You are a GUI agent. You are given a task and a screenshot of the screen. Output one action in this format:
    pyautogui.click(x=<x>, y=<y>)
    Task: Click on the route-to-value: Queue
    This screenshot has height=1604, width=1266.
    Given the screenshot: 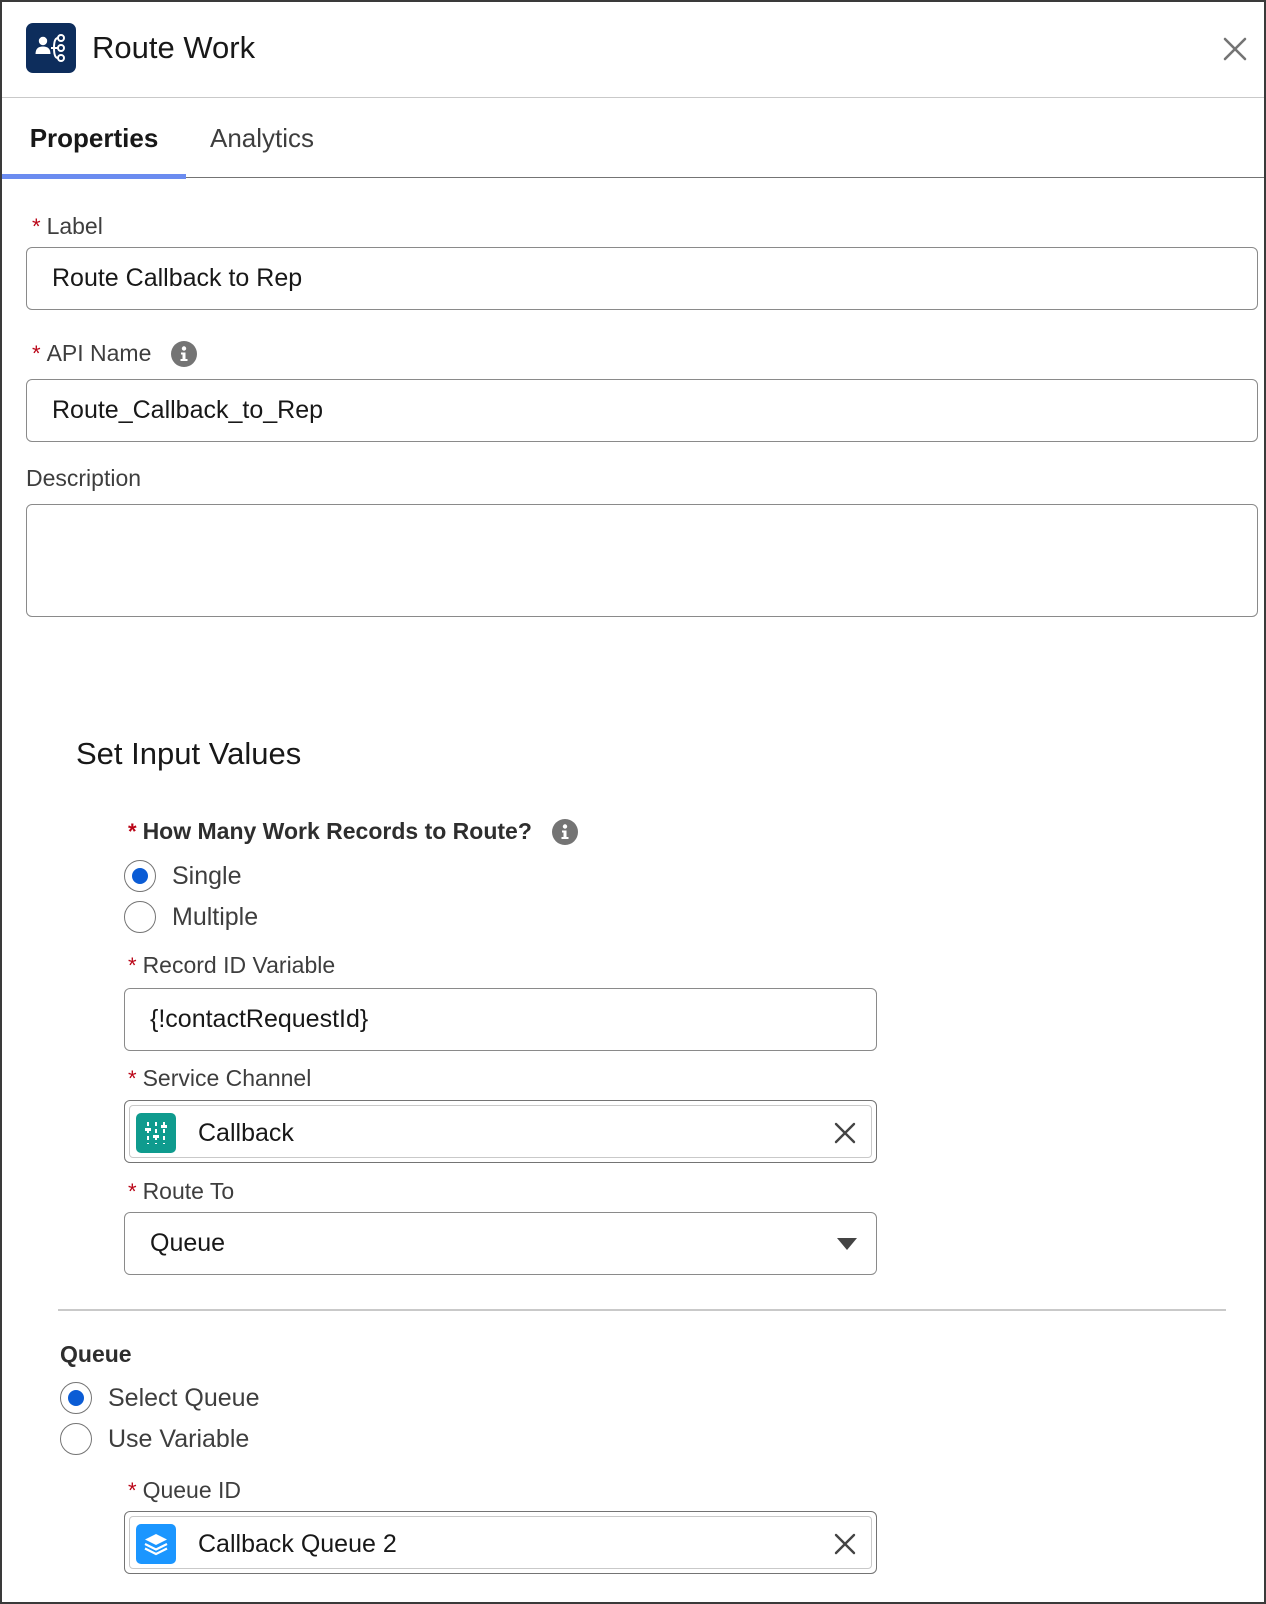 What is the action you would take?
    pyautogui.click(x=188, y=1243)
    